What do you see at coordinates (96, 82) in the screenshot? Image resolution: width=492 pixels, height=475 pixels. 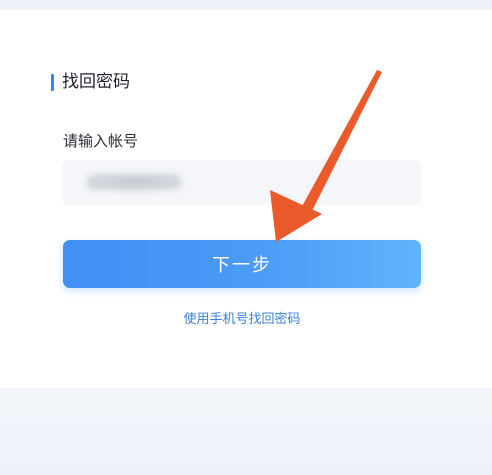 I see `page-title: 找回密码` at bounding box center [96, 82].